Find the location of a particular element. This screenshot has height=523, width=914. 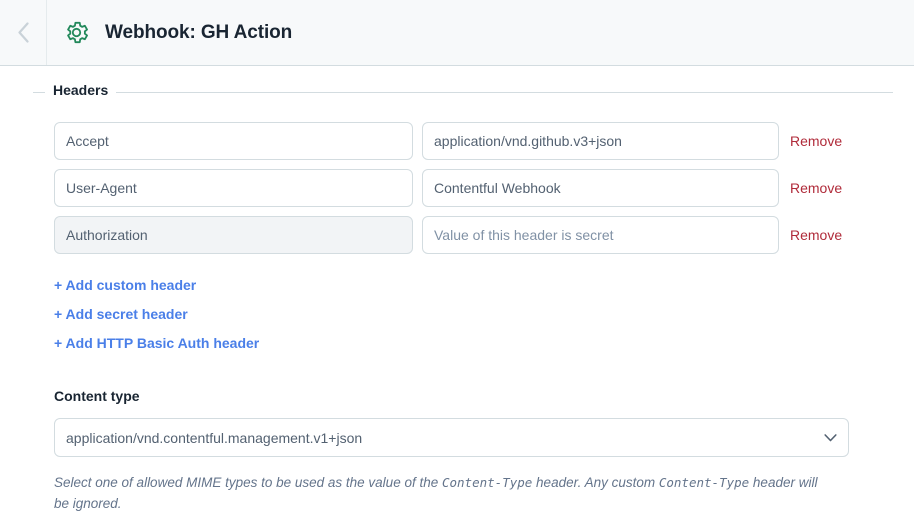

page-title: Webhook: GH Action is located at coordinates (199, 32).